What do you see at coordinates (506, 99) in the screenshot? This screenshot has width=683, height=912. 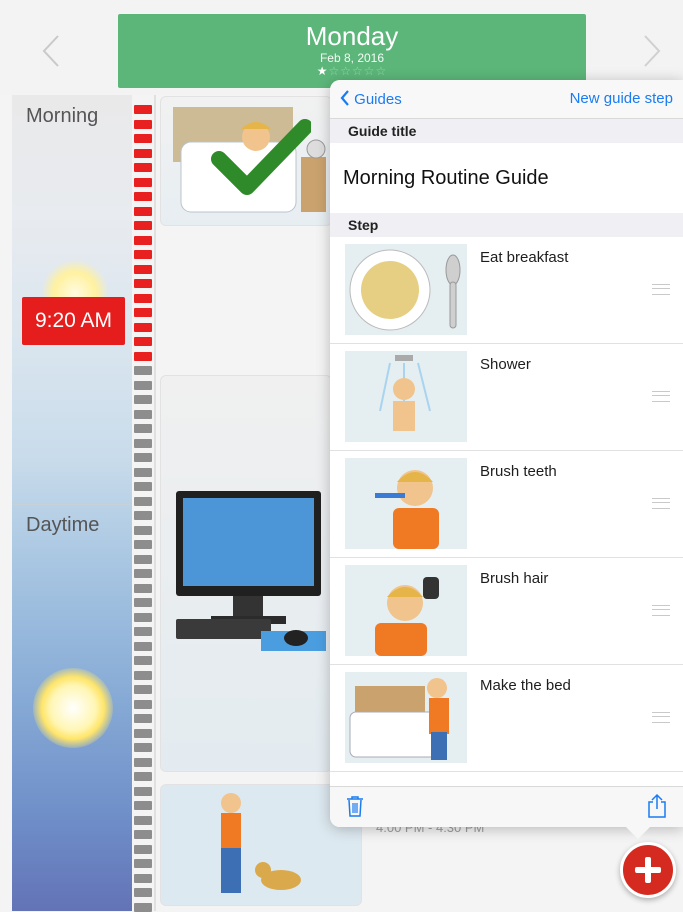 I see `popover-navbar: Guides New guide step` at bounding box center [506, 99].